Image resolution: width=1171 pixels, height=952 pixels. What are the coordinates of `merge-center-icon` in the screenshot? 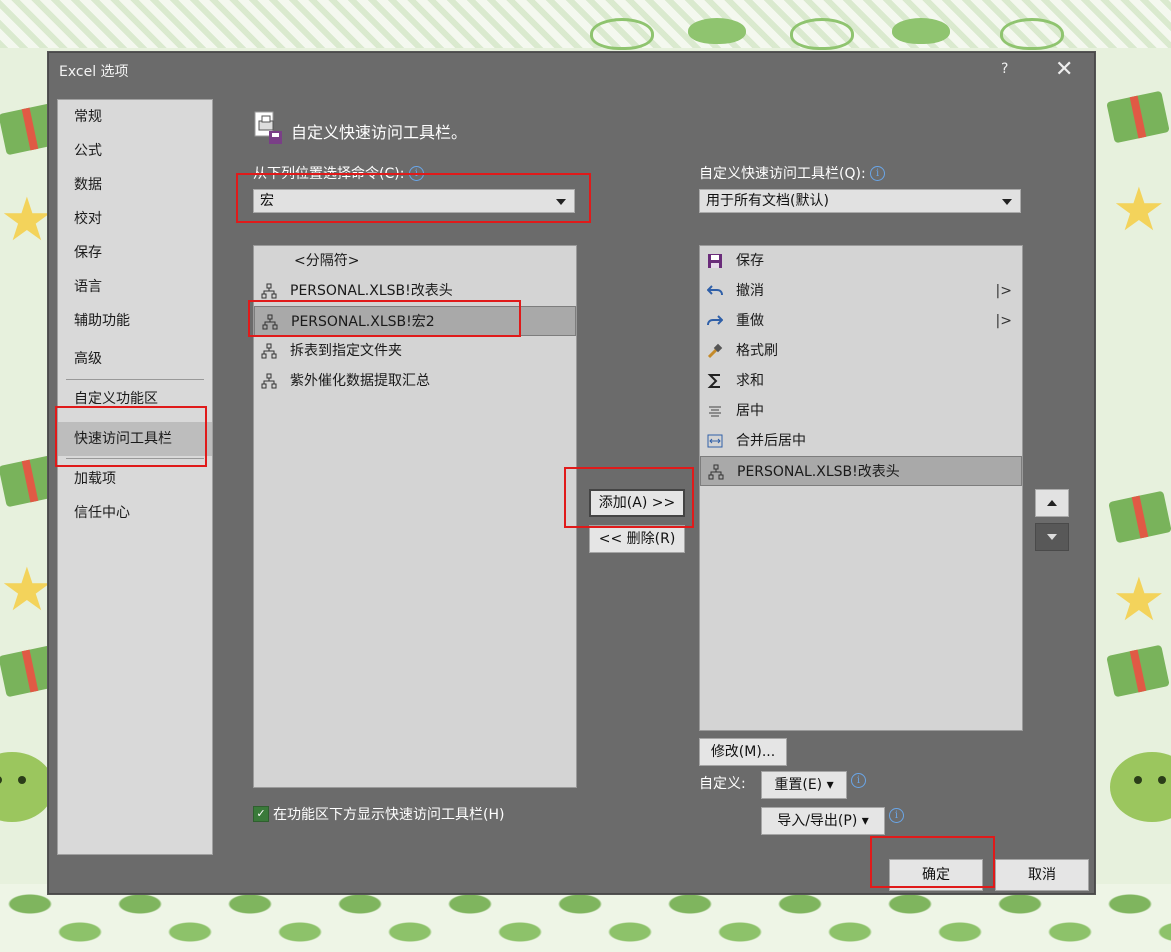 It's located at (715, 441).